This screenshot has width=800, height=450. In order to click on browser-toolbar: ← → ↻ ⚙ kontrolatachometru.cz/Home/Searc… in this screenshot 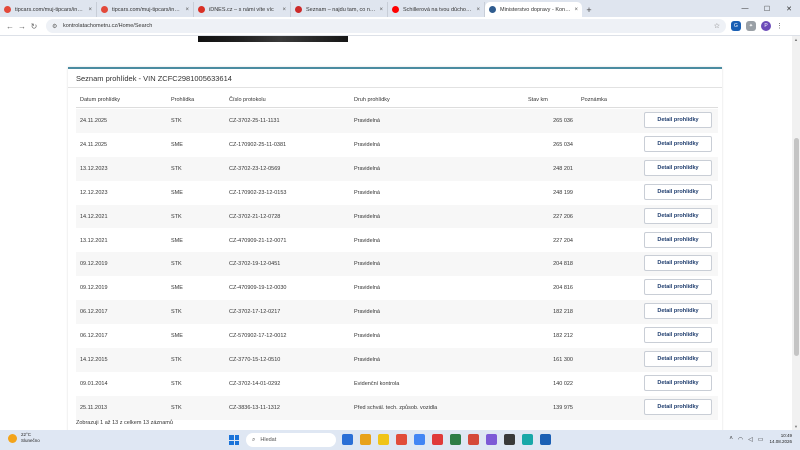, I will do `click(400, 26)`.